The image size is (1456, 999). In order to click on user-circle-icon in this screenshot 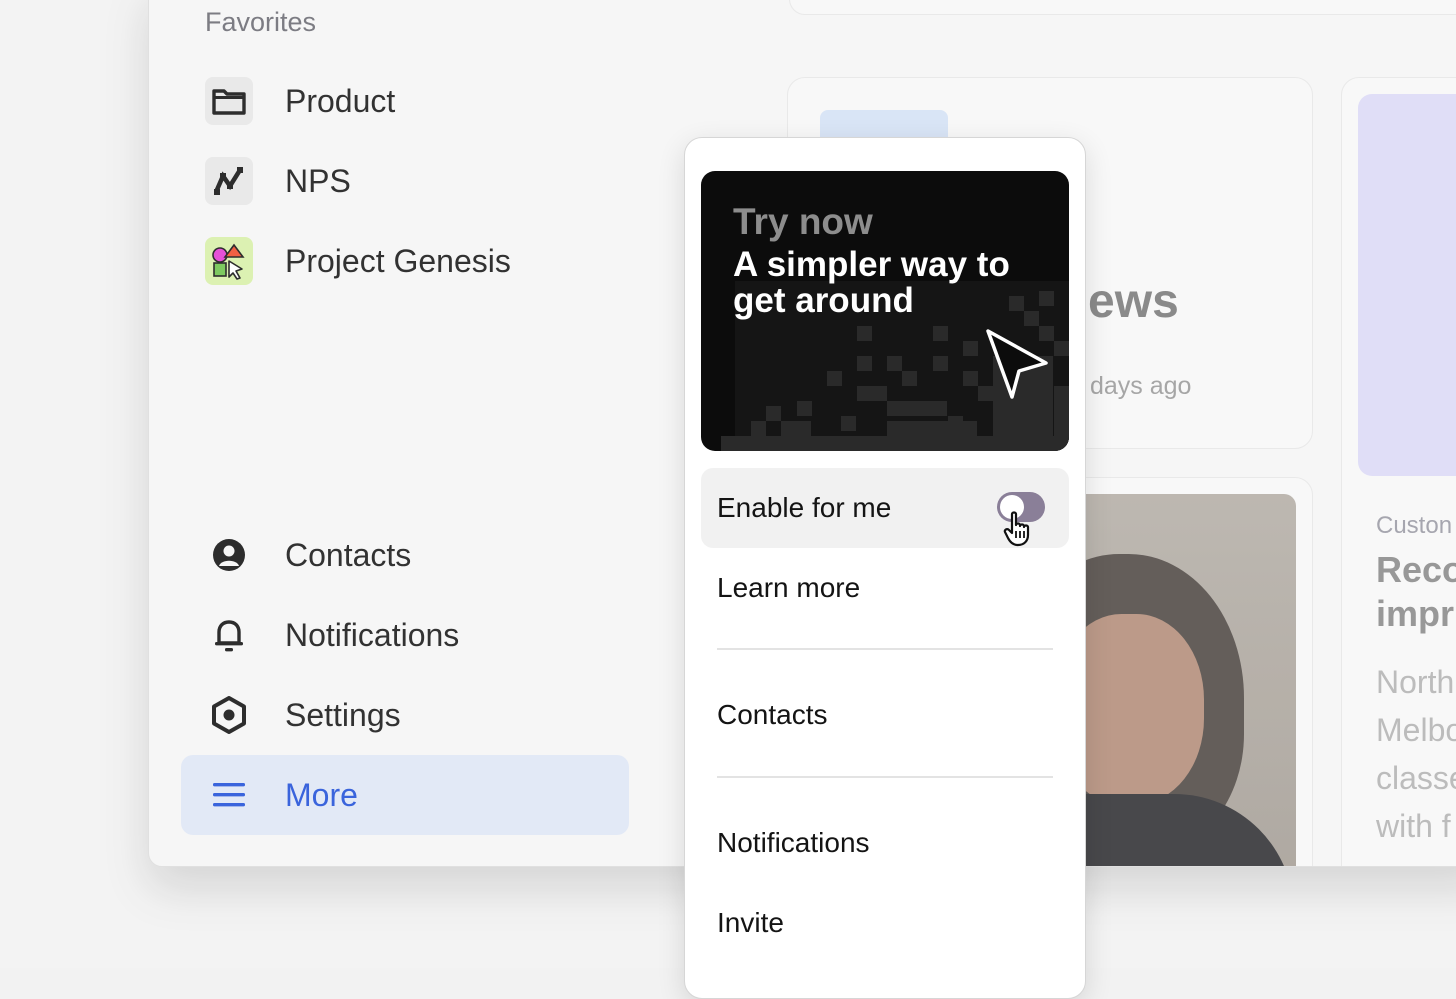, I will do `click(229, 555)`.